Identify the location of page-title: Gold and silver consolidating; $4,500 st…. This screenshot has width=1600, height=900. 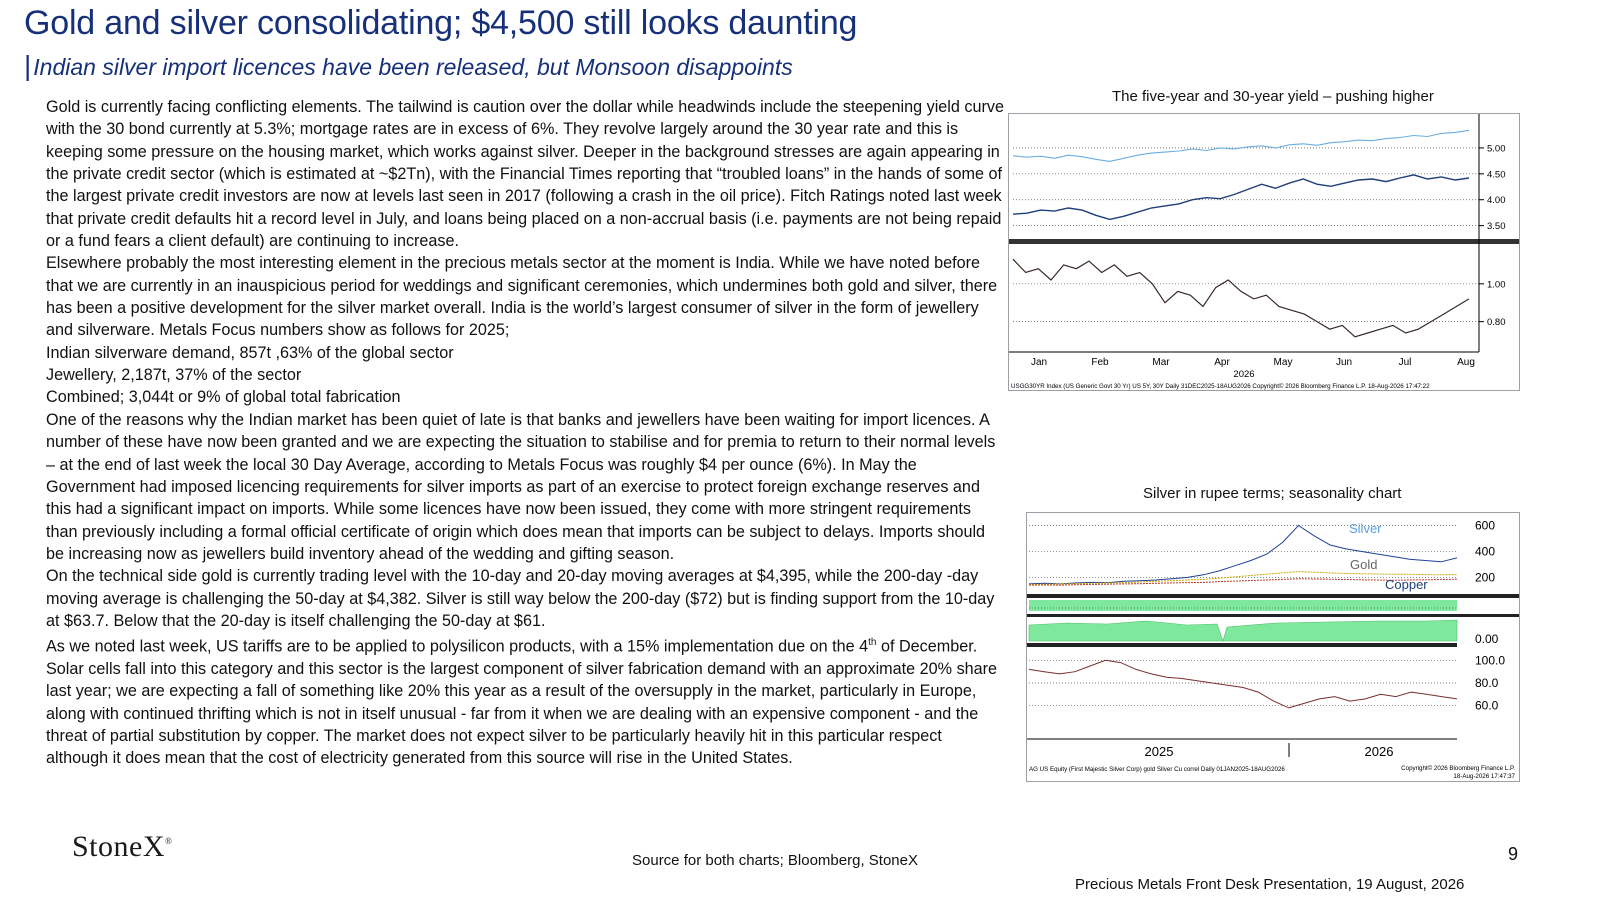
(441, 23).